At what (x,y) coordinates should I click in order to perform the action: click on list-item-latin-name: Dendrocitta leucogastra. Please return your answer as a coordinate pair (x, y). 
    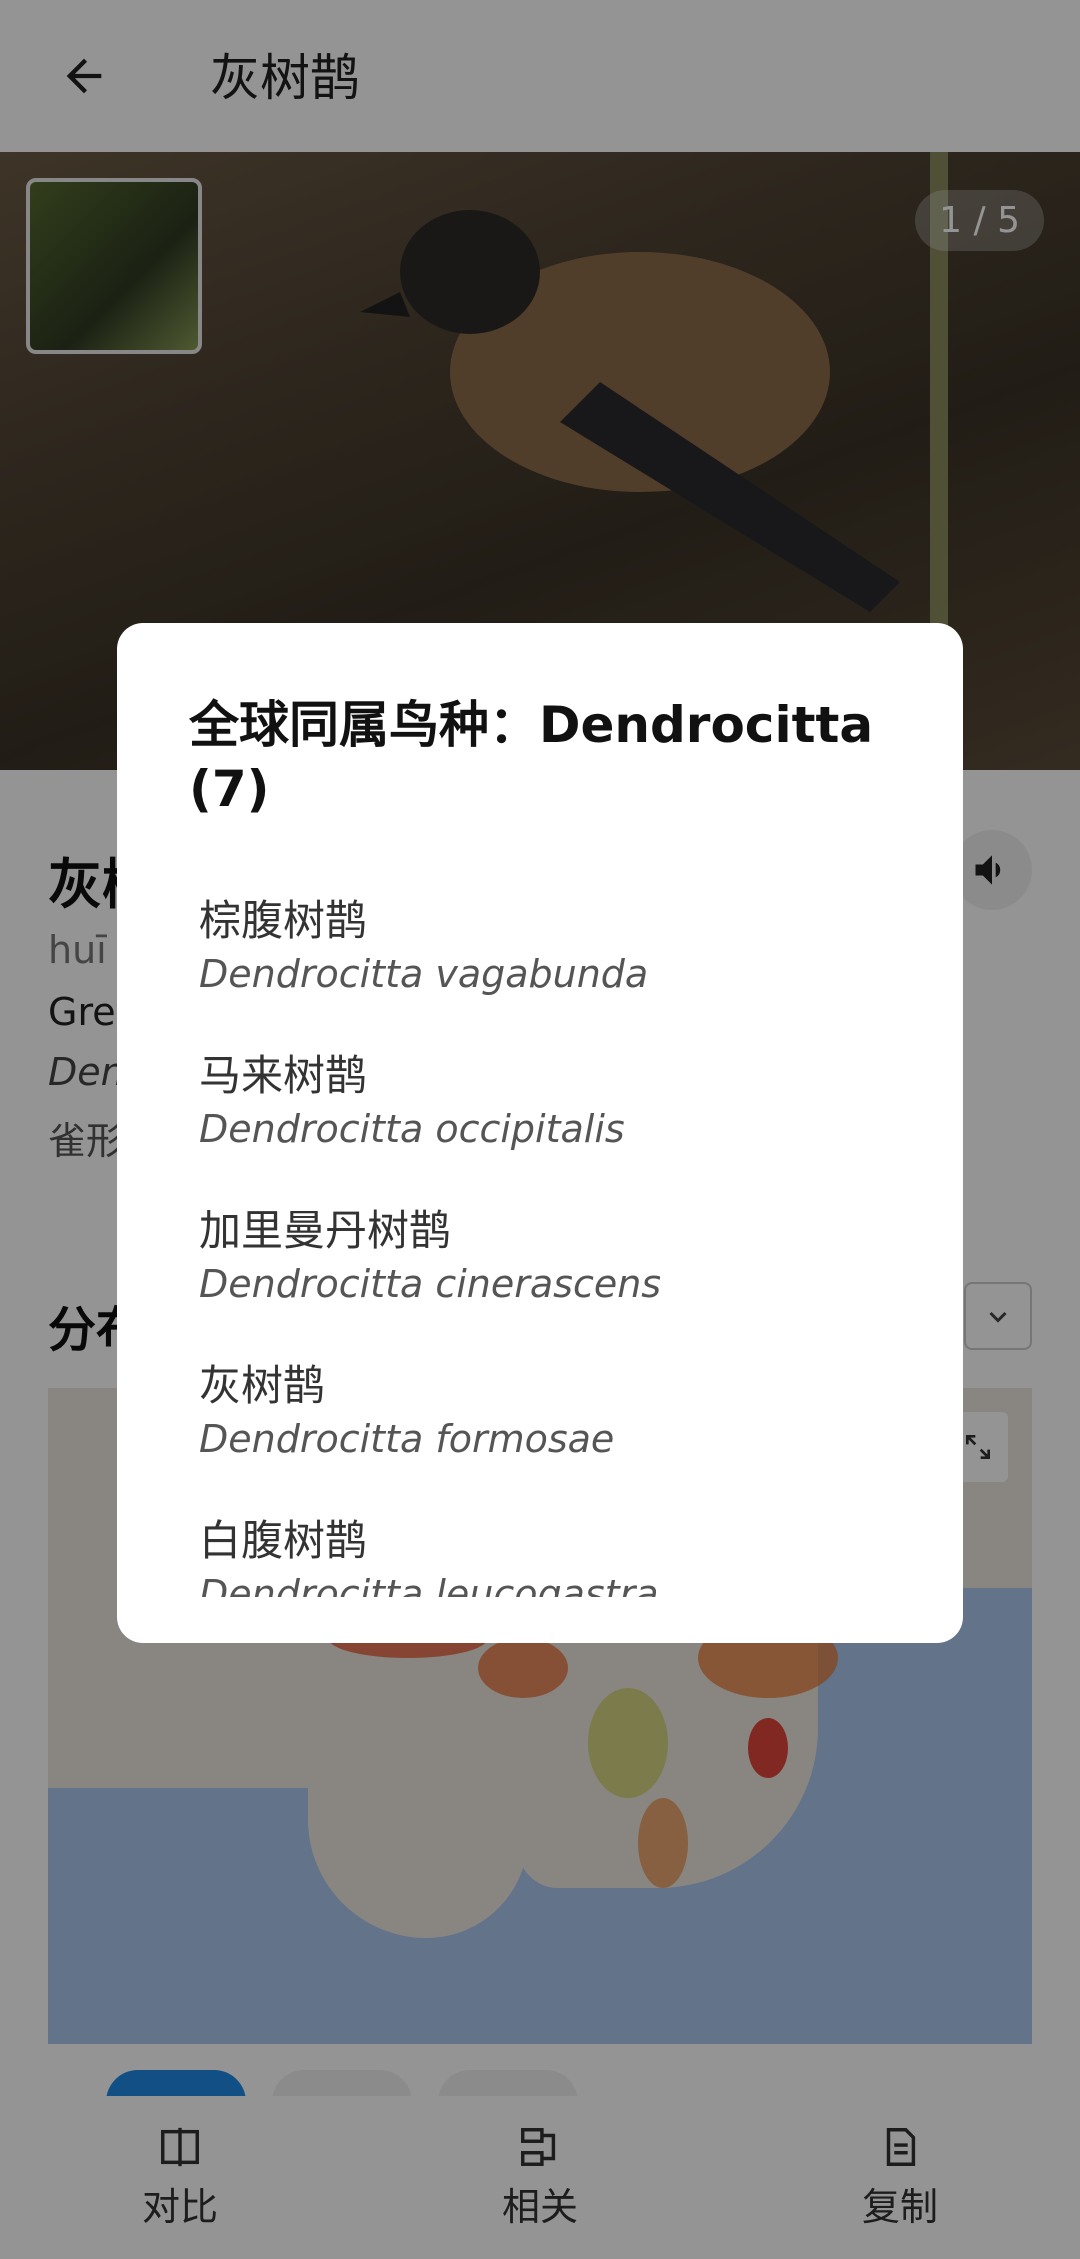
    Looking at the image, I should click on (429, 1584).